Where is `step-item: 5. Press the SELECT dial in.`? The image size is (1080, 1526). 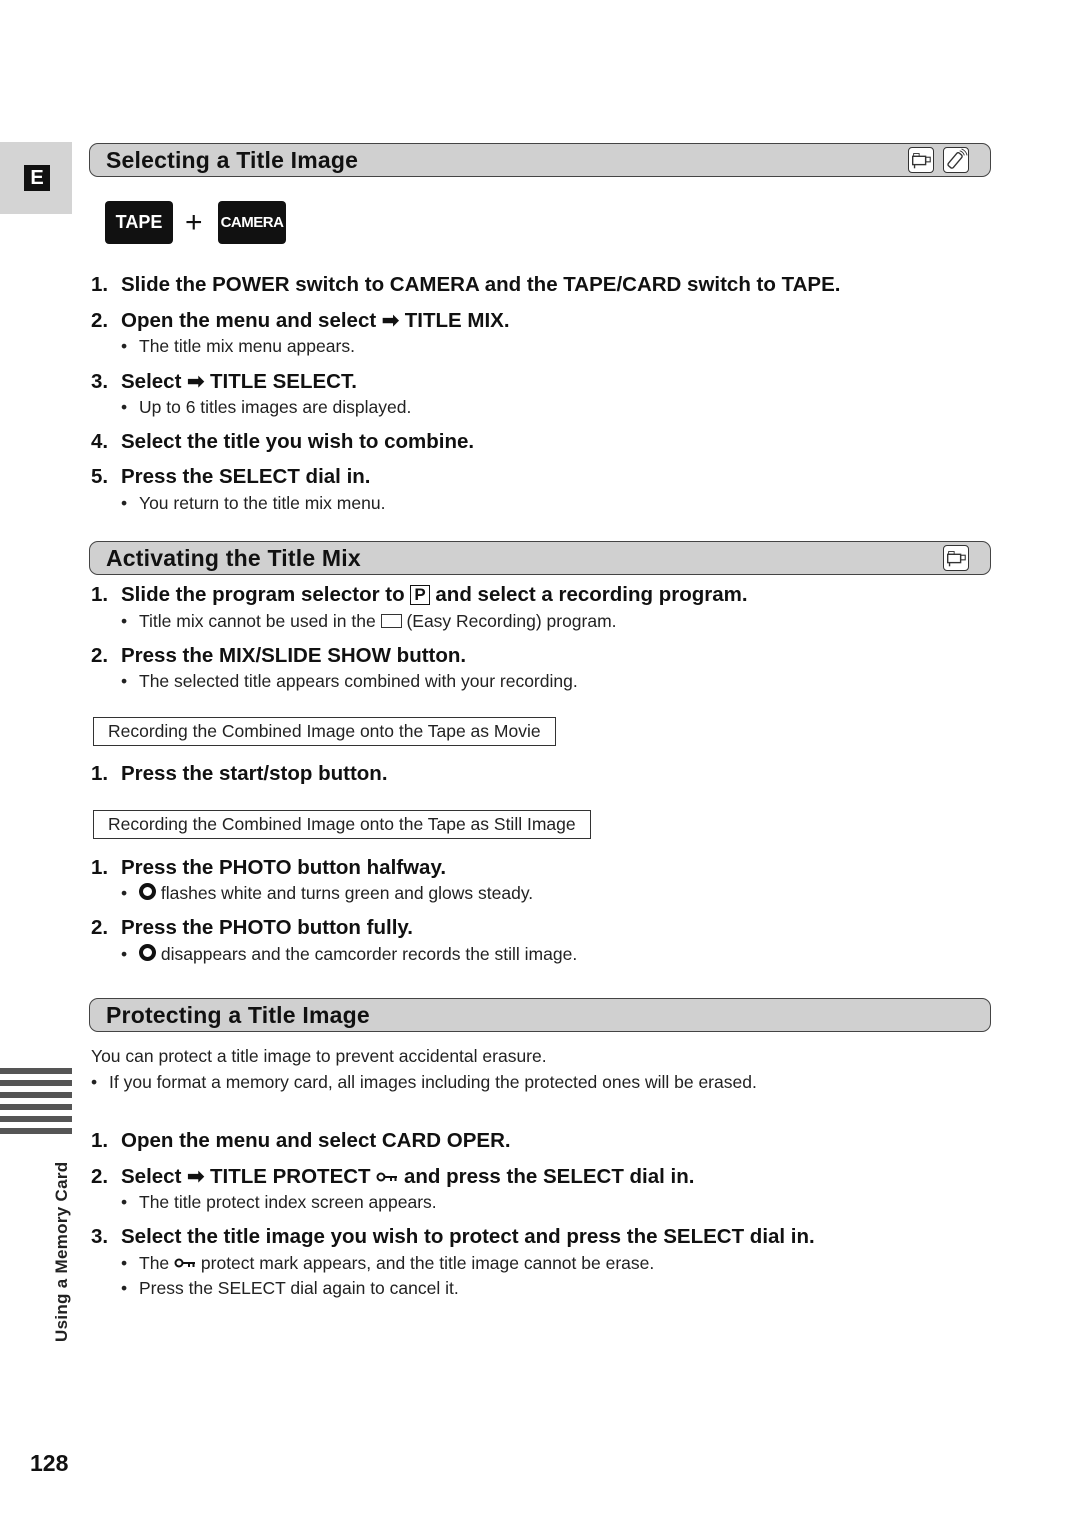 step-item: 5. Press the SELECT dial in. is located at coordinates (230, 477).